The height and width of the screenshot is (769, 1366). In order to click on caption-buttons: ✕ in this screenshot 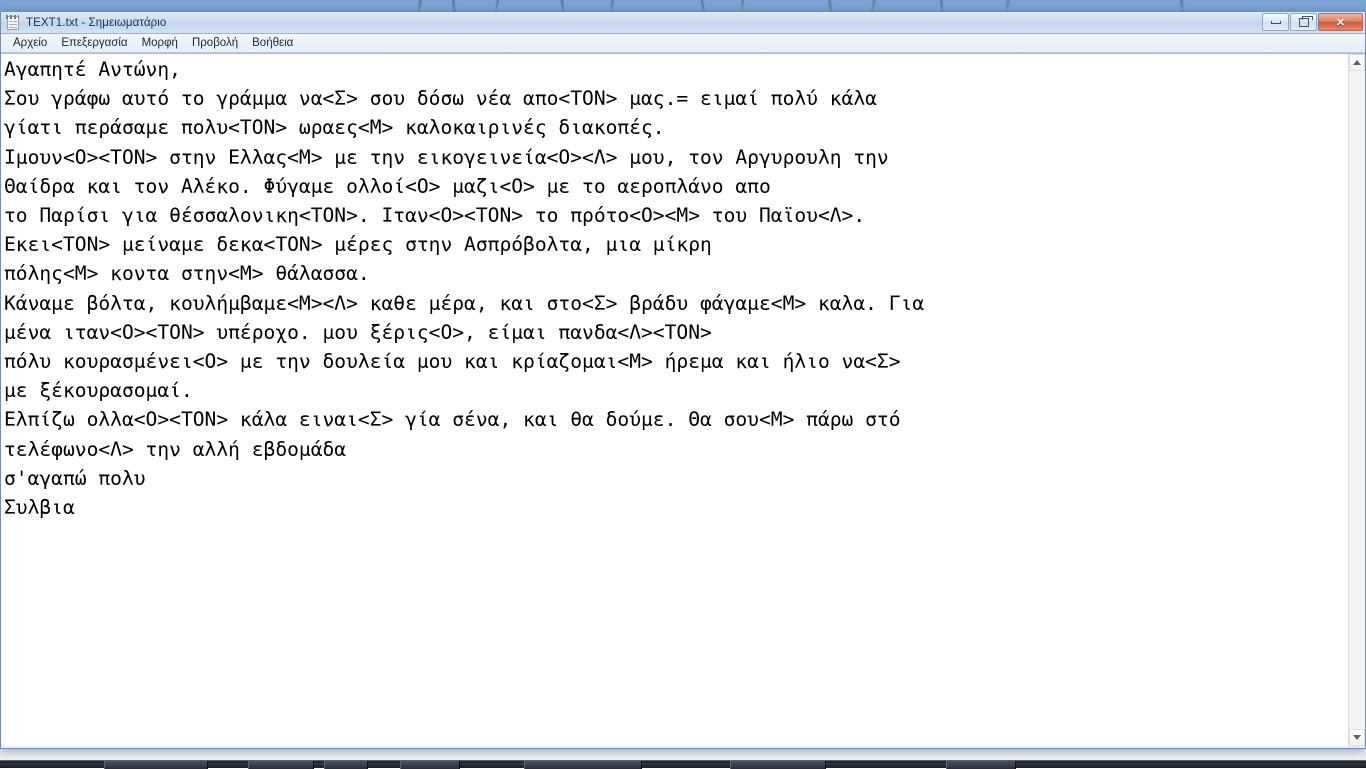, I will do `click(1312, 22)`.